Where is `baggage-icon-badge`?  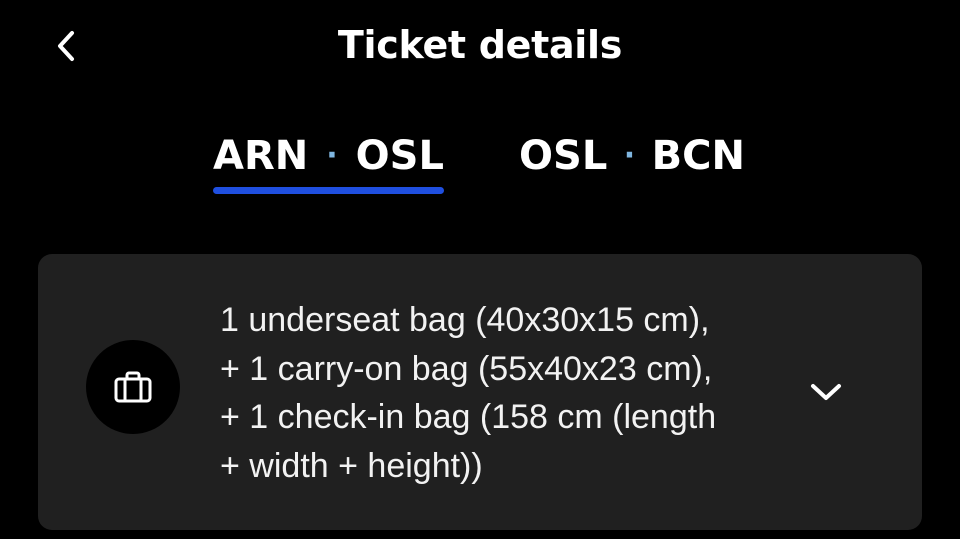
baggage-icon-badge is located at coordinates (133, 387).